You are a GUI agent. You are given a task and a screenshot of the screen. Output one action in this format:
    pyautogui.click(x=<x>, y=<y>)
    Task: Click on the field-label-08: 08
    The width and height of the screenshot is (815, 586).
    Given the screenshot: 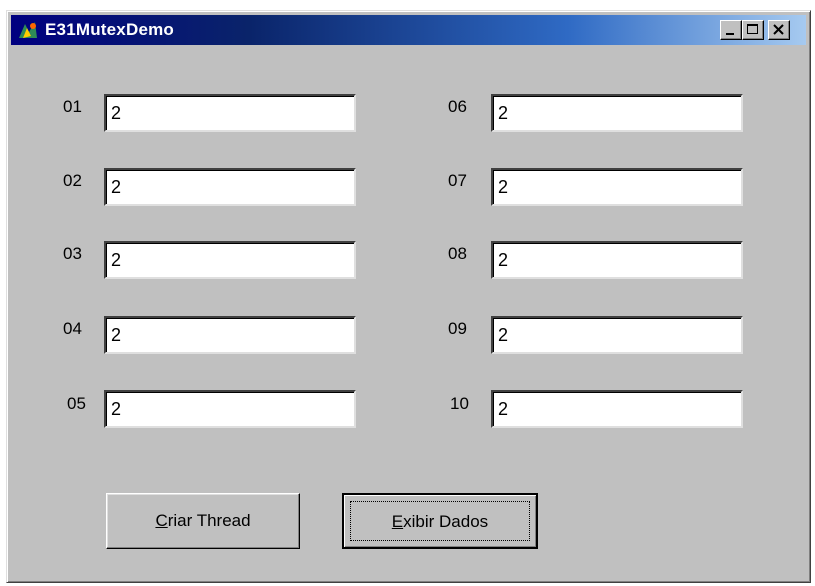 What is the action you would take?
    pyautogui.click(x=457, y=253)
    